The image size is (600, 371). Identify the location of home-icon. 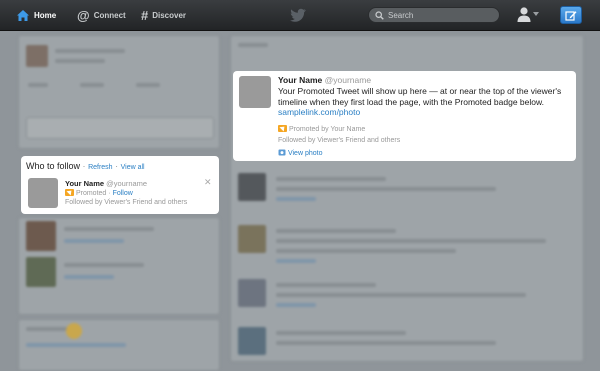
(23, 15).